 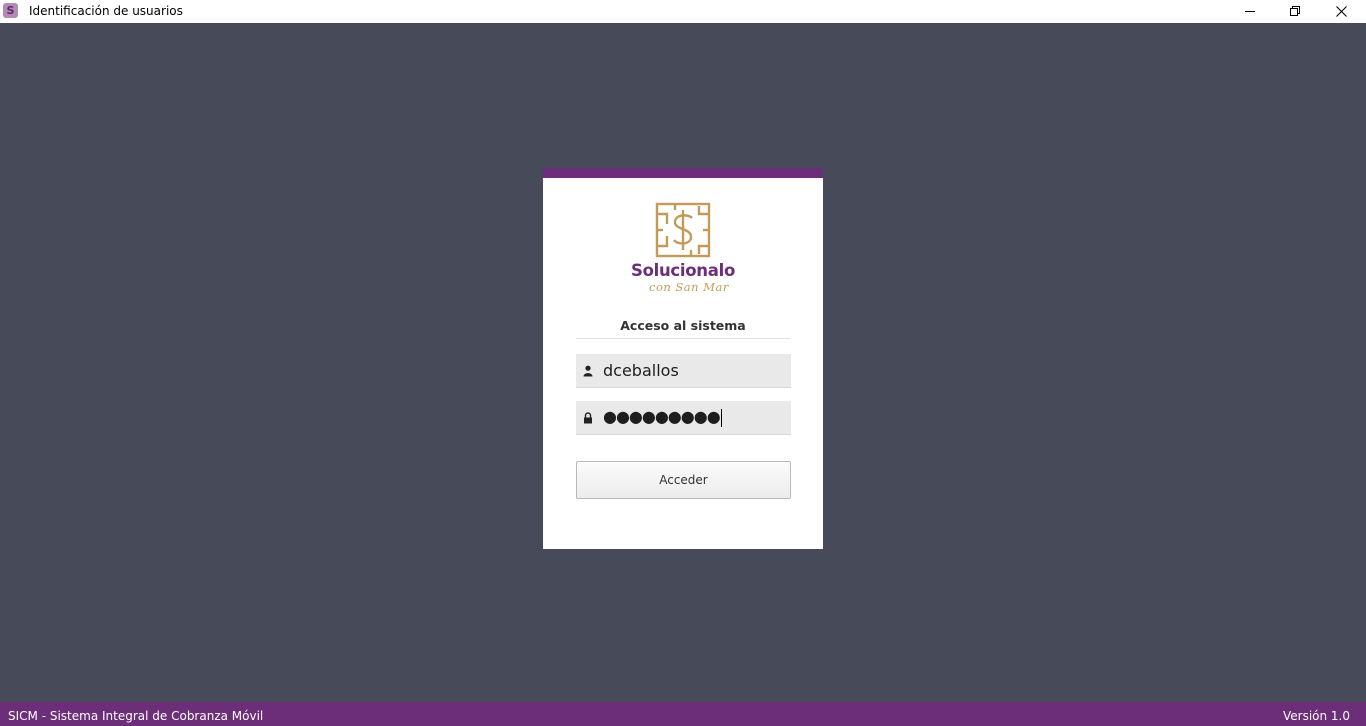 I want to click on password-mask: ●●●●●●●●●, so click(x=662, y=416).